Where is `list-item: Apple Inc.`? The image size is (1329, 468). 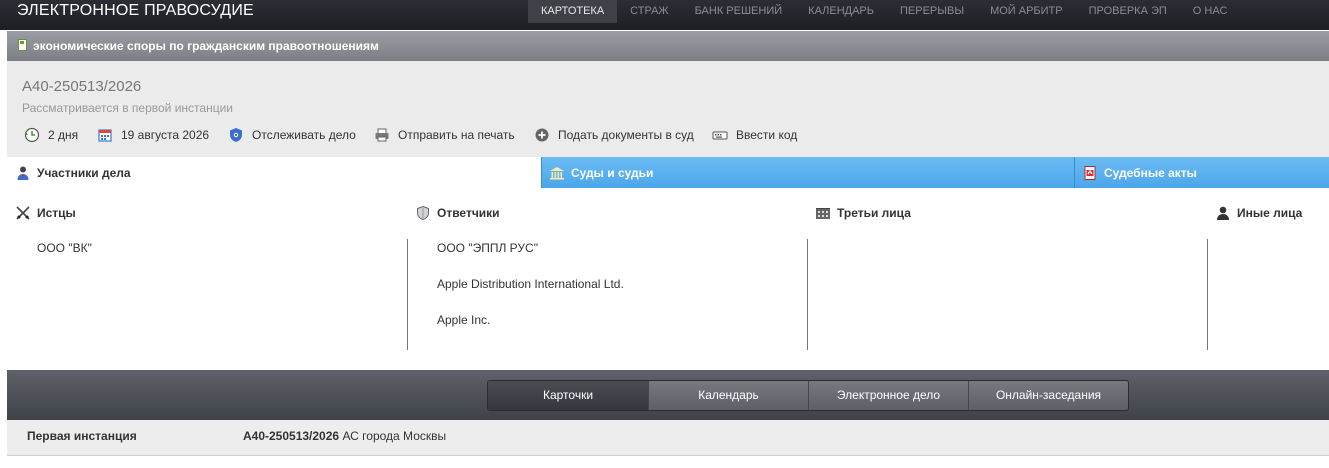 list-item: Apple Inc. is located at coordinates (622, 329).